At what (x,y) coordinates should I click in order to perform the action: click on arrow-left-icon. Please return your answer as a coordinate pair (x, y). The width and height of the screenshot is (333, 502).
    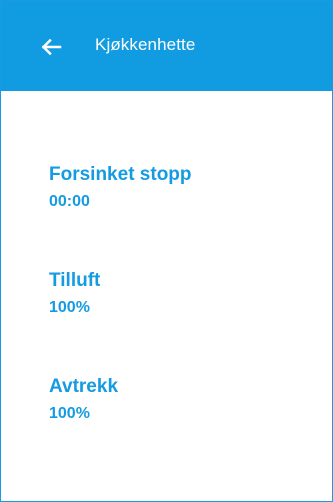
    Looking at the image, I should click on (51, 47).